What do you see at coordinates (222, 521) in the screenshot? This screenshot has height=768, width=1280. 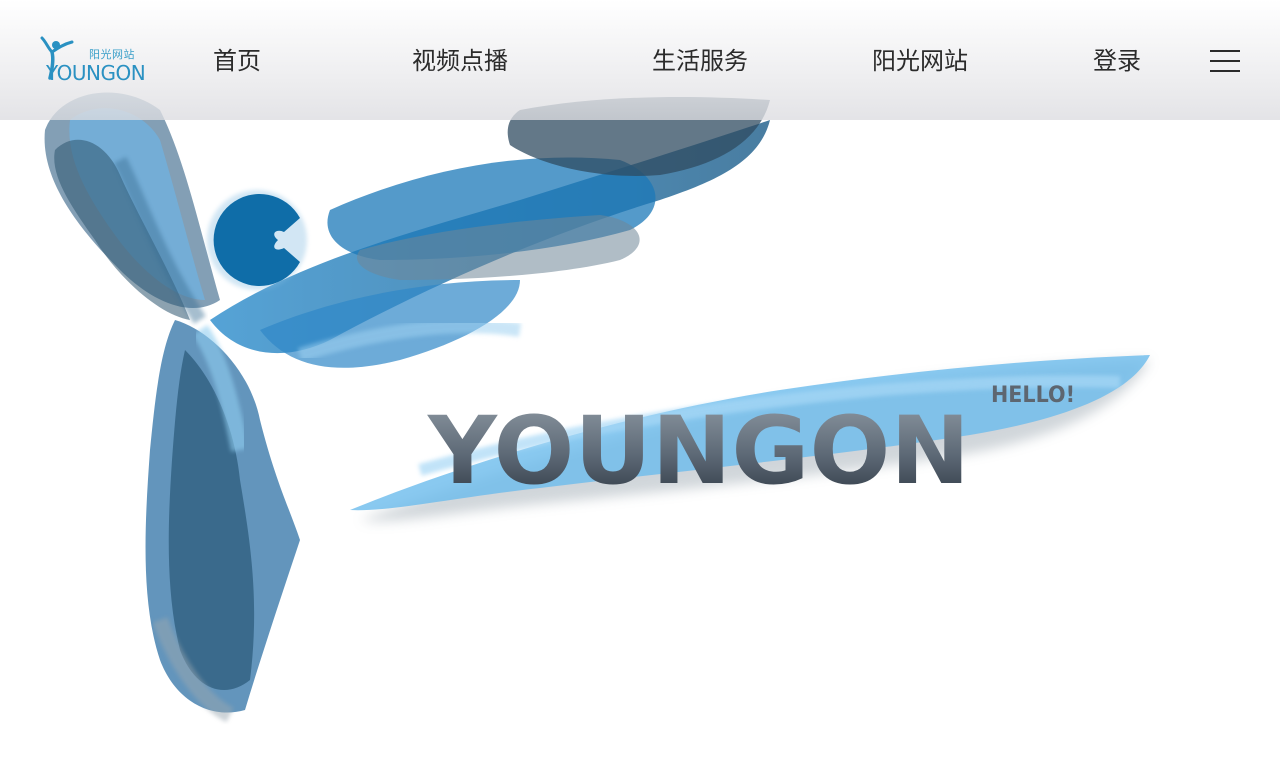 I see `brush-body` at bounding box center [222, 521].